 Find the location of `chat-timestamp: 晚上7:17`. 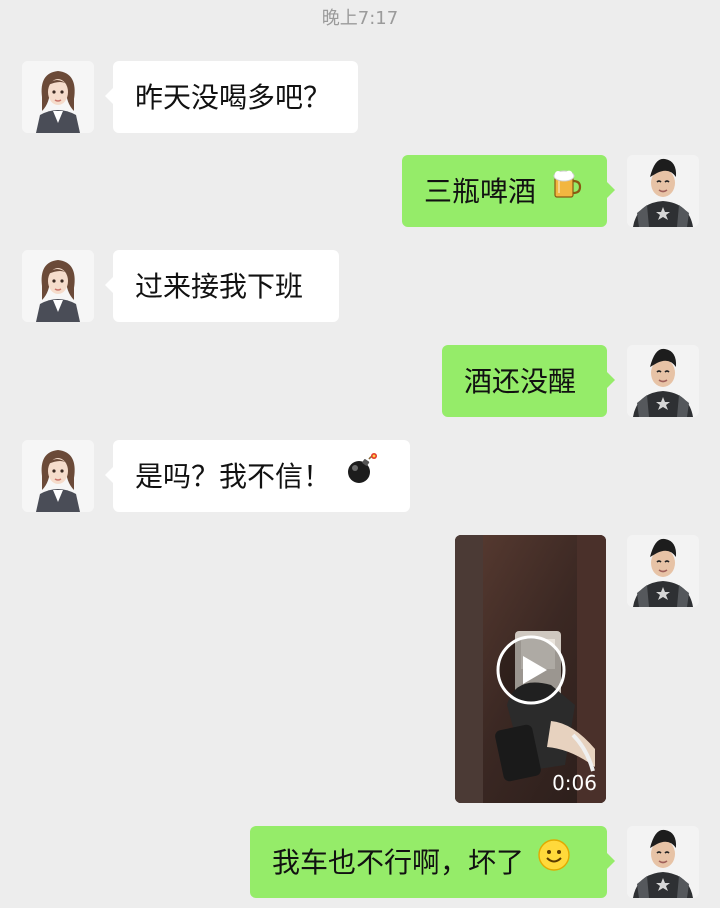

chat-timestamp: 晚上7:17 is located at coordinates (360, 18).